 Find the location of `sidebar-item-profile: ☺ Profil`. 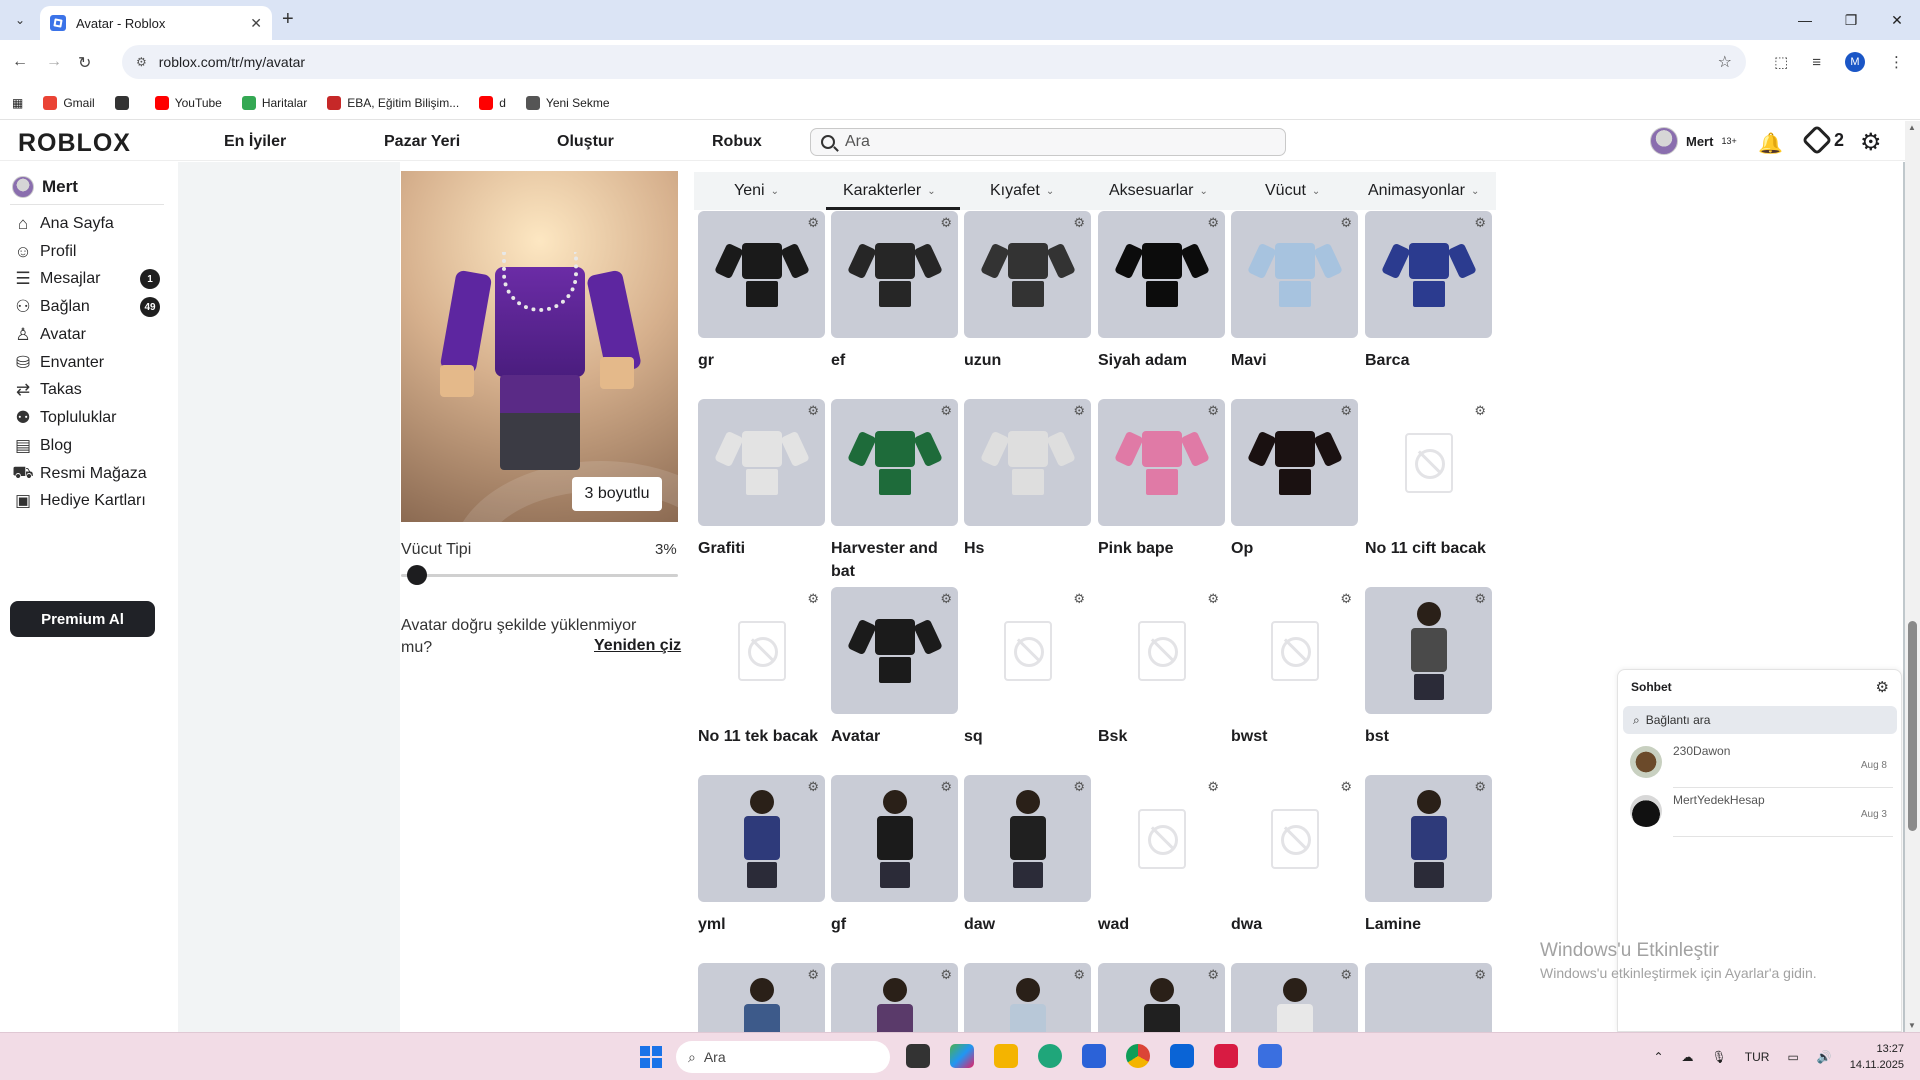

sidebar-item-profile: ☺ Profil is located at coordinates (86, 252).